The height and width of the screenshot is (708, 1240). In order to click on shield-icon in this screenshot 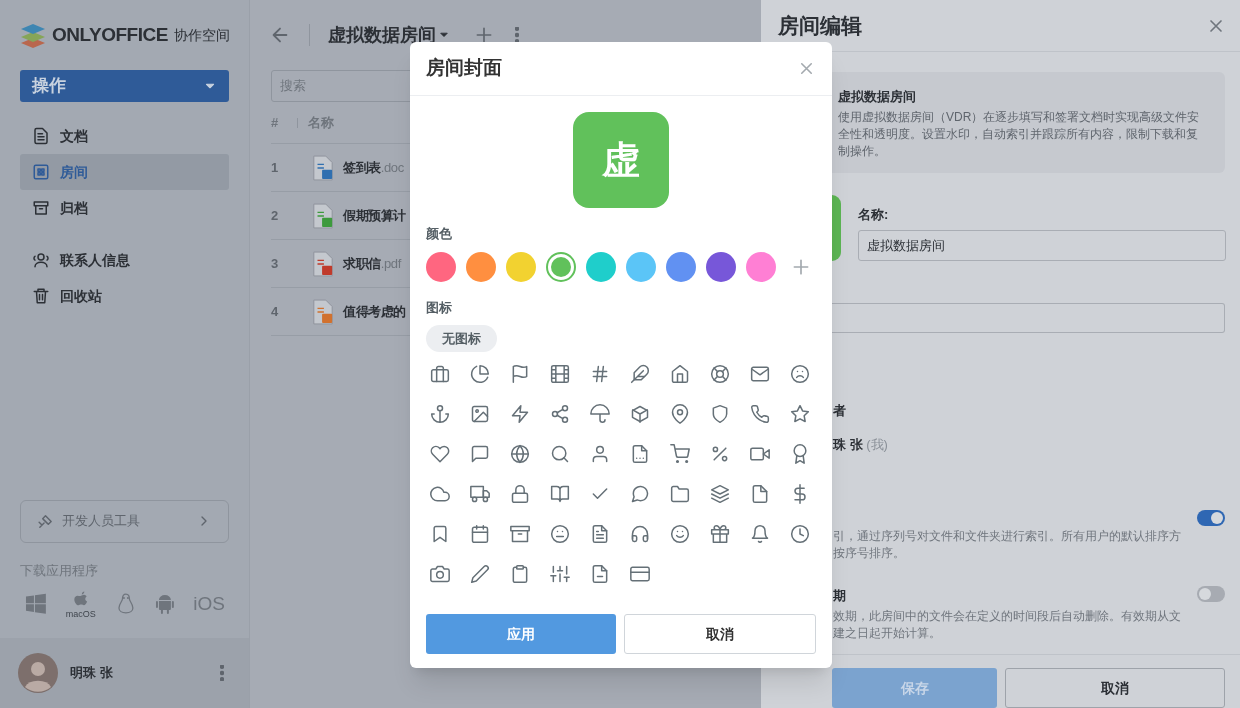, I will do `click(720, 414)`.